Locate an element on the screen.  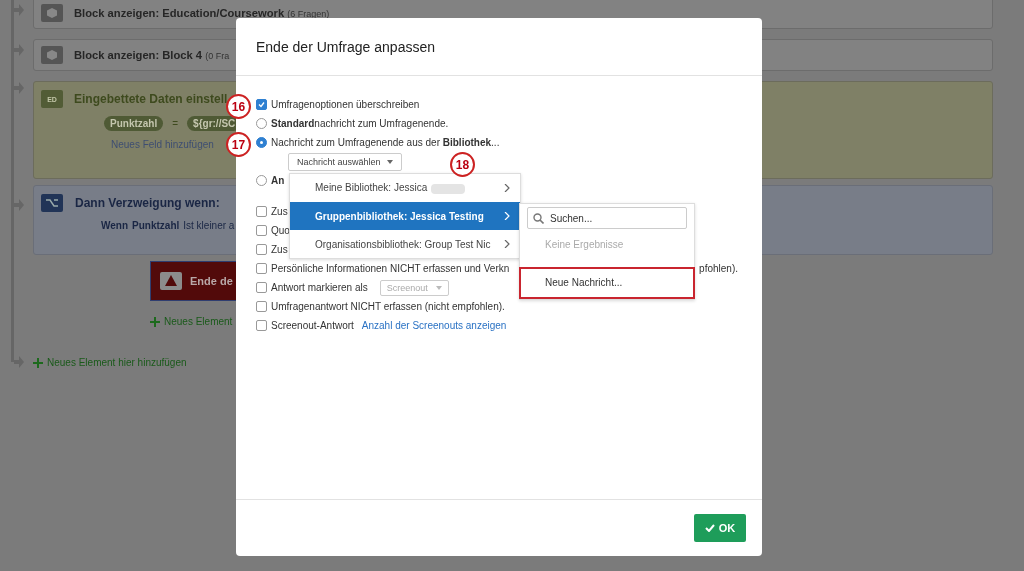
option-label: Umfragenantwort NICHT erfassen (nicht empfohlen). is located at coordinates (388, 306).